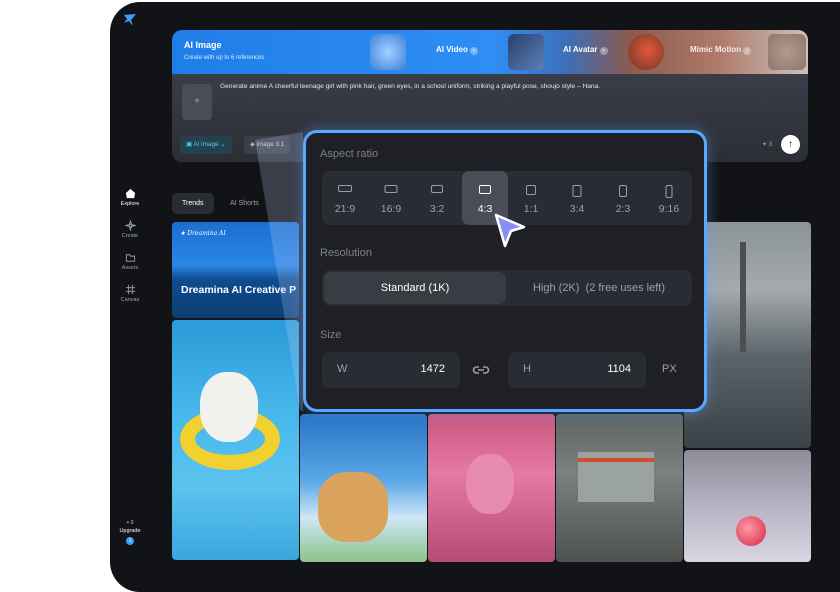  What do you see at coordinates (130, 193) in the screenshot?
I see `compass-icon` at bounding box center [130, 193].